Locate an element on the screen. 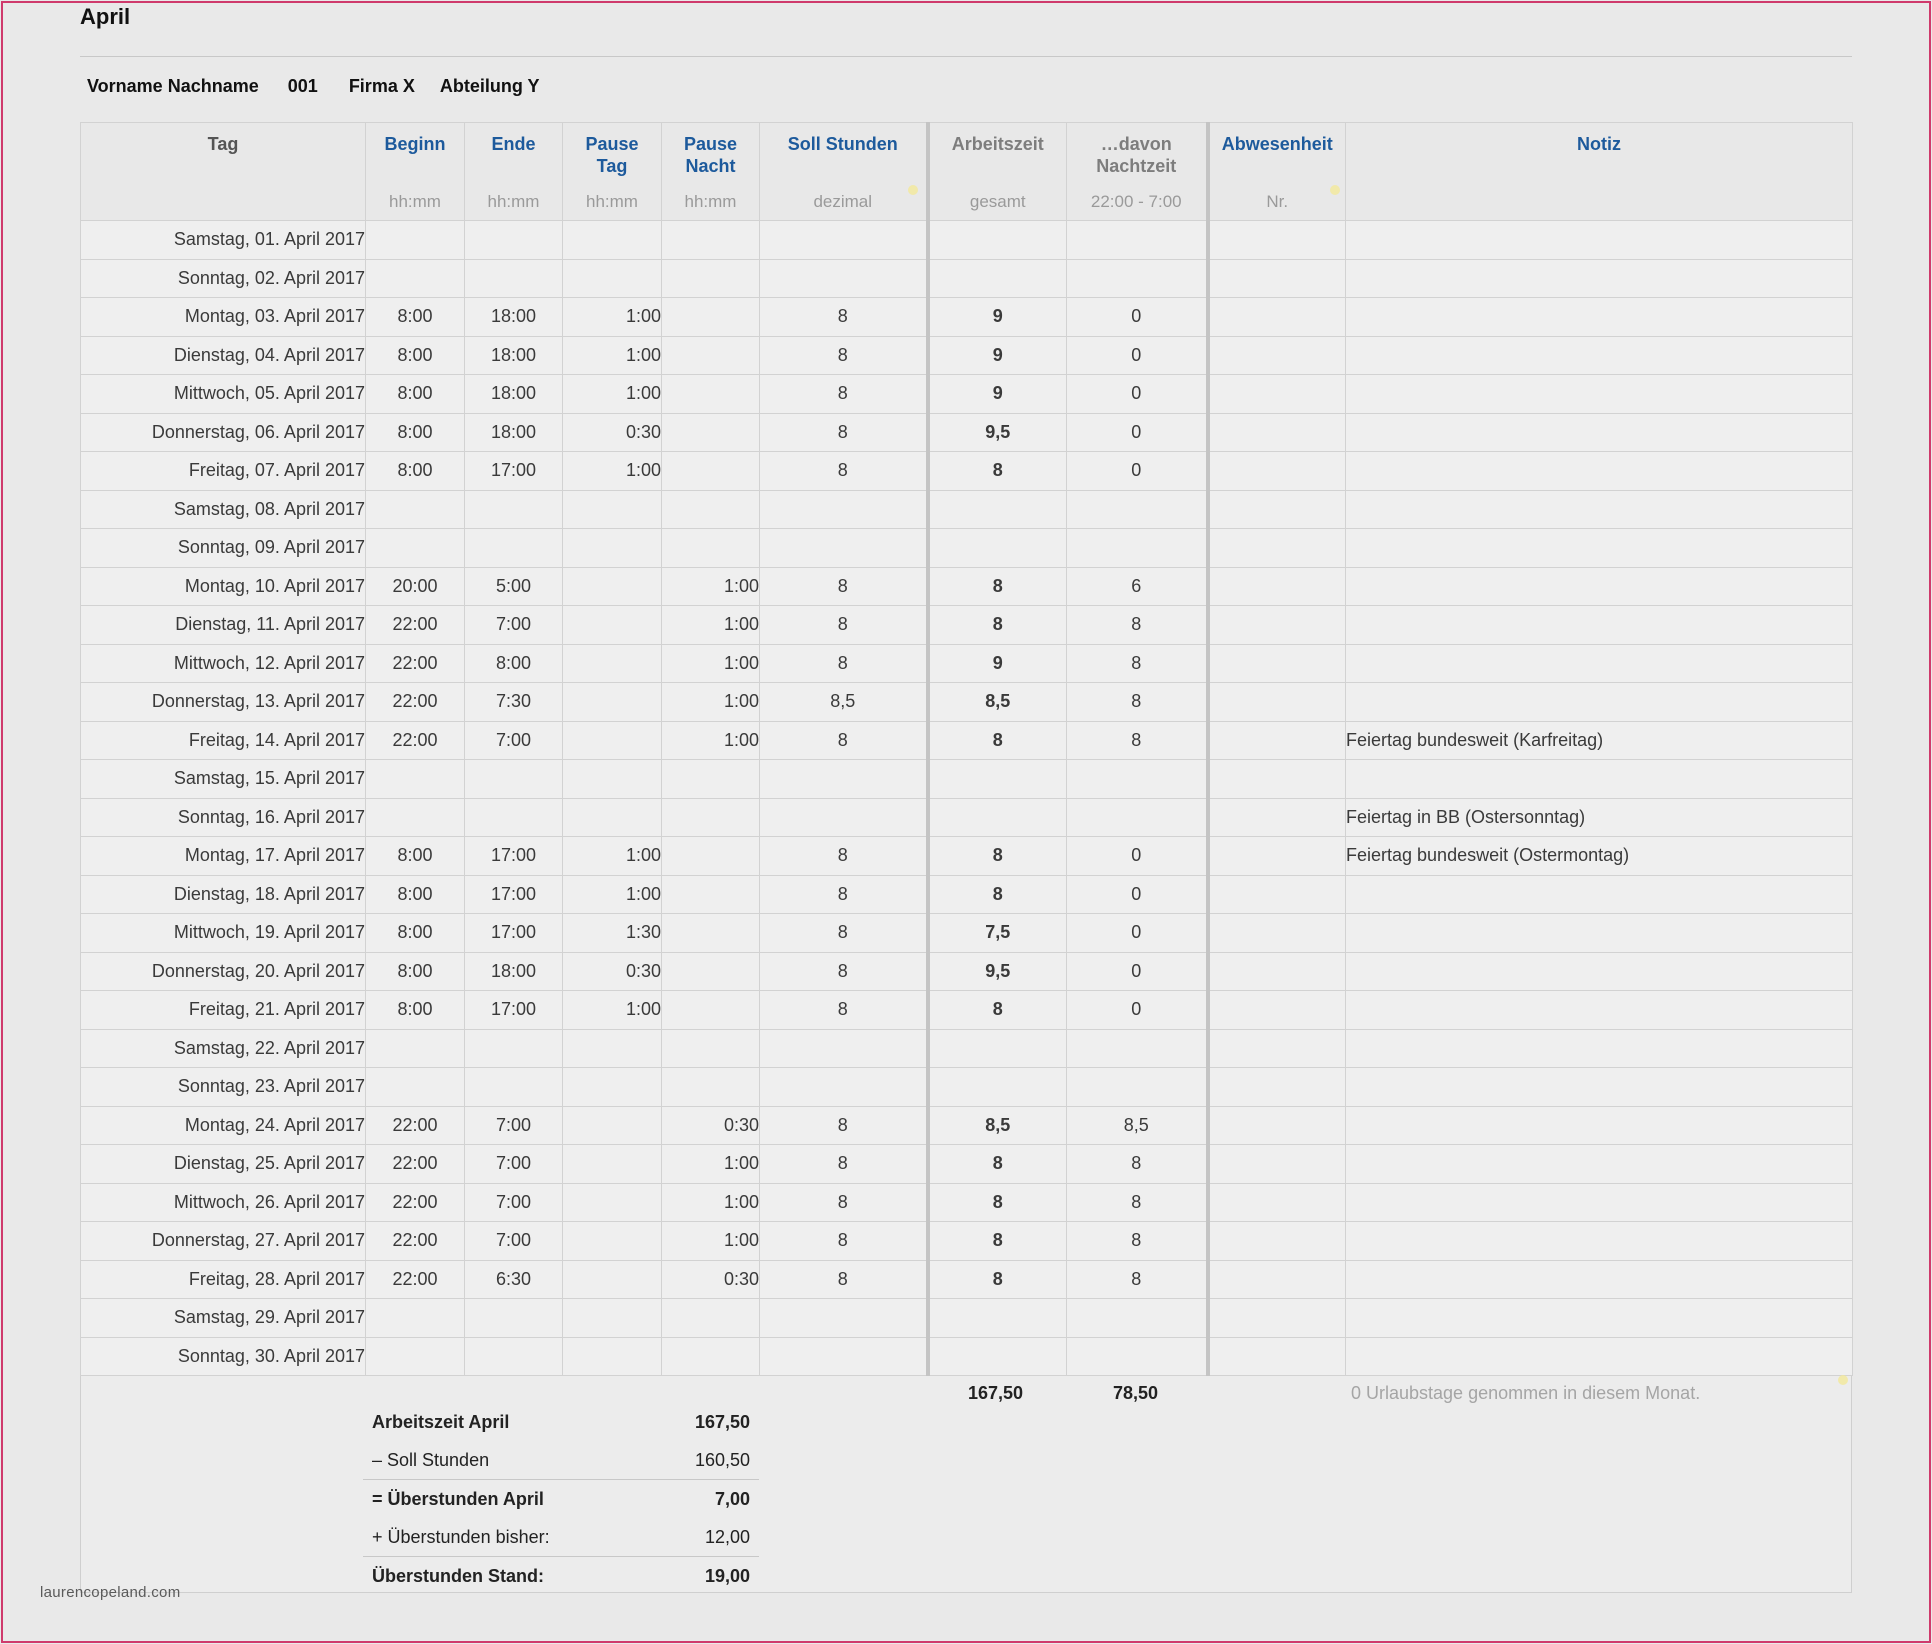 The width and height of the screenshot is (1932, 1644). cell-notiz: Feiertag bundesweit (Karfreitag) is located at coordinates (1599, 740).